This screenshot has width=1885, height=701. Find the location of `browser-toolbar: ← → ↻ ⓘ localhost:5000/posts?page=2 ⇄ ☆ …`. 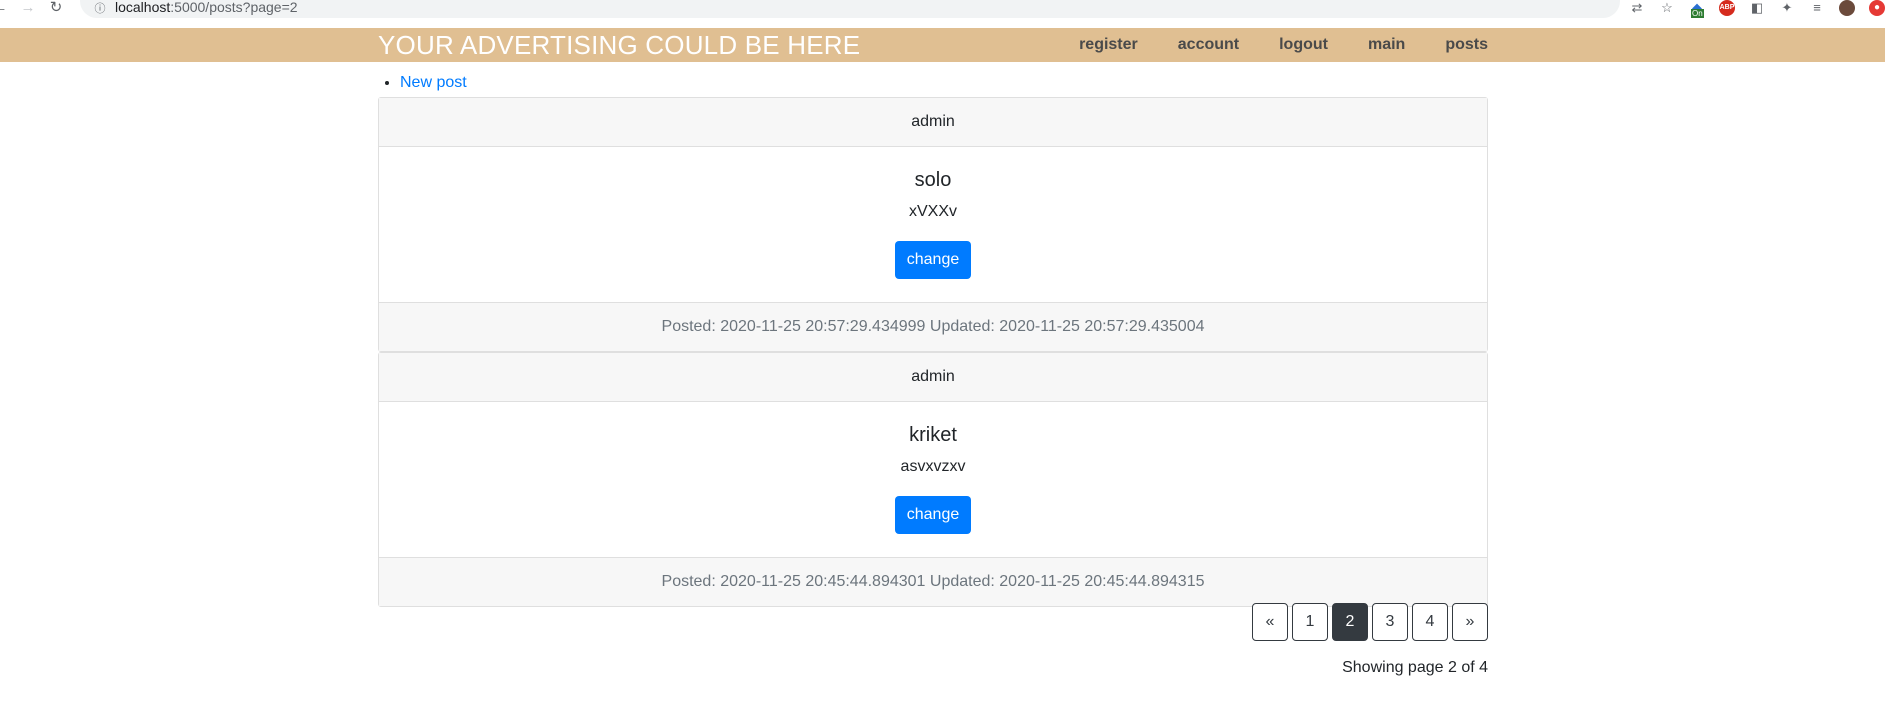

browser-toolbar: ← → ↻ ⓘ localhost:5000/posts?page=2 ⇄ ☆ … is located at coordinates (942, 11).